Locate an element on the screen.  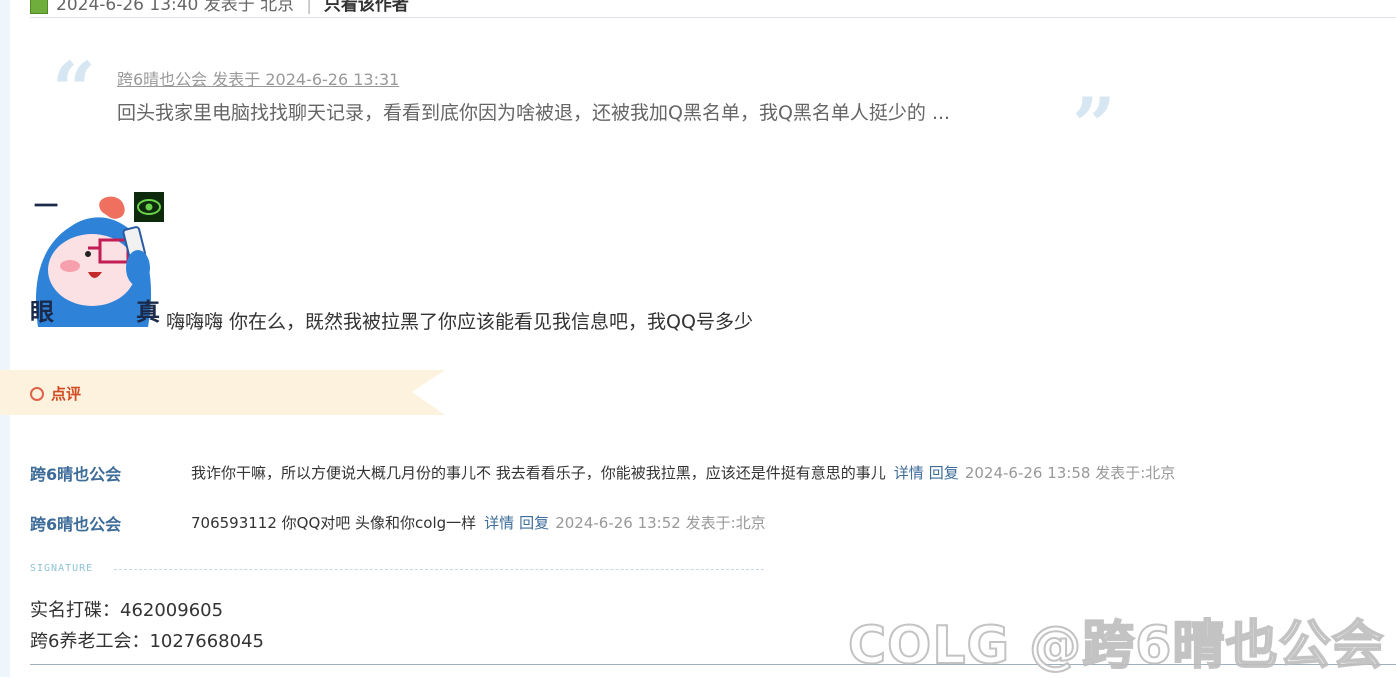
sticker-char-3: 真 is located at coordinates (148, 312).